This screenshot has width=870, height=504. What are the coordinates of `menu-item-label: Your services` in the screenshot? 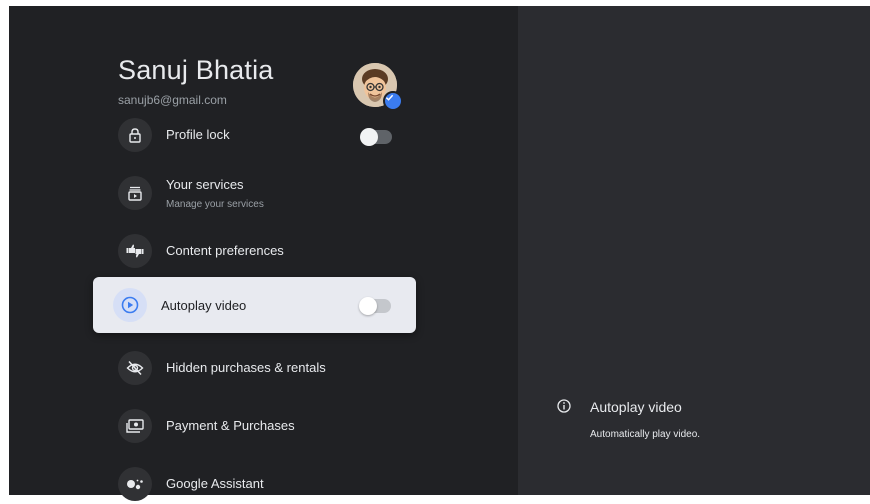 It's located at (205, 184).